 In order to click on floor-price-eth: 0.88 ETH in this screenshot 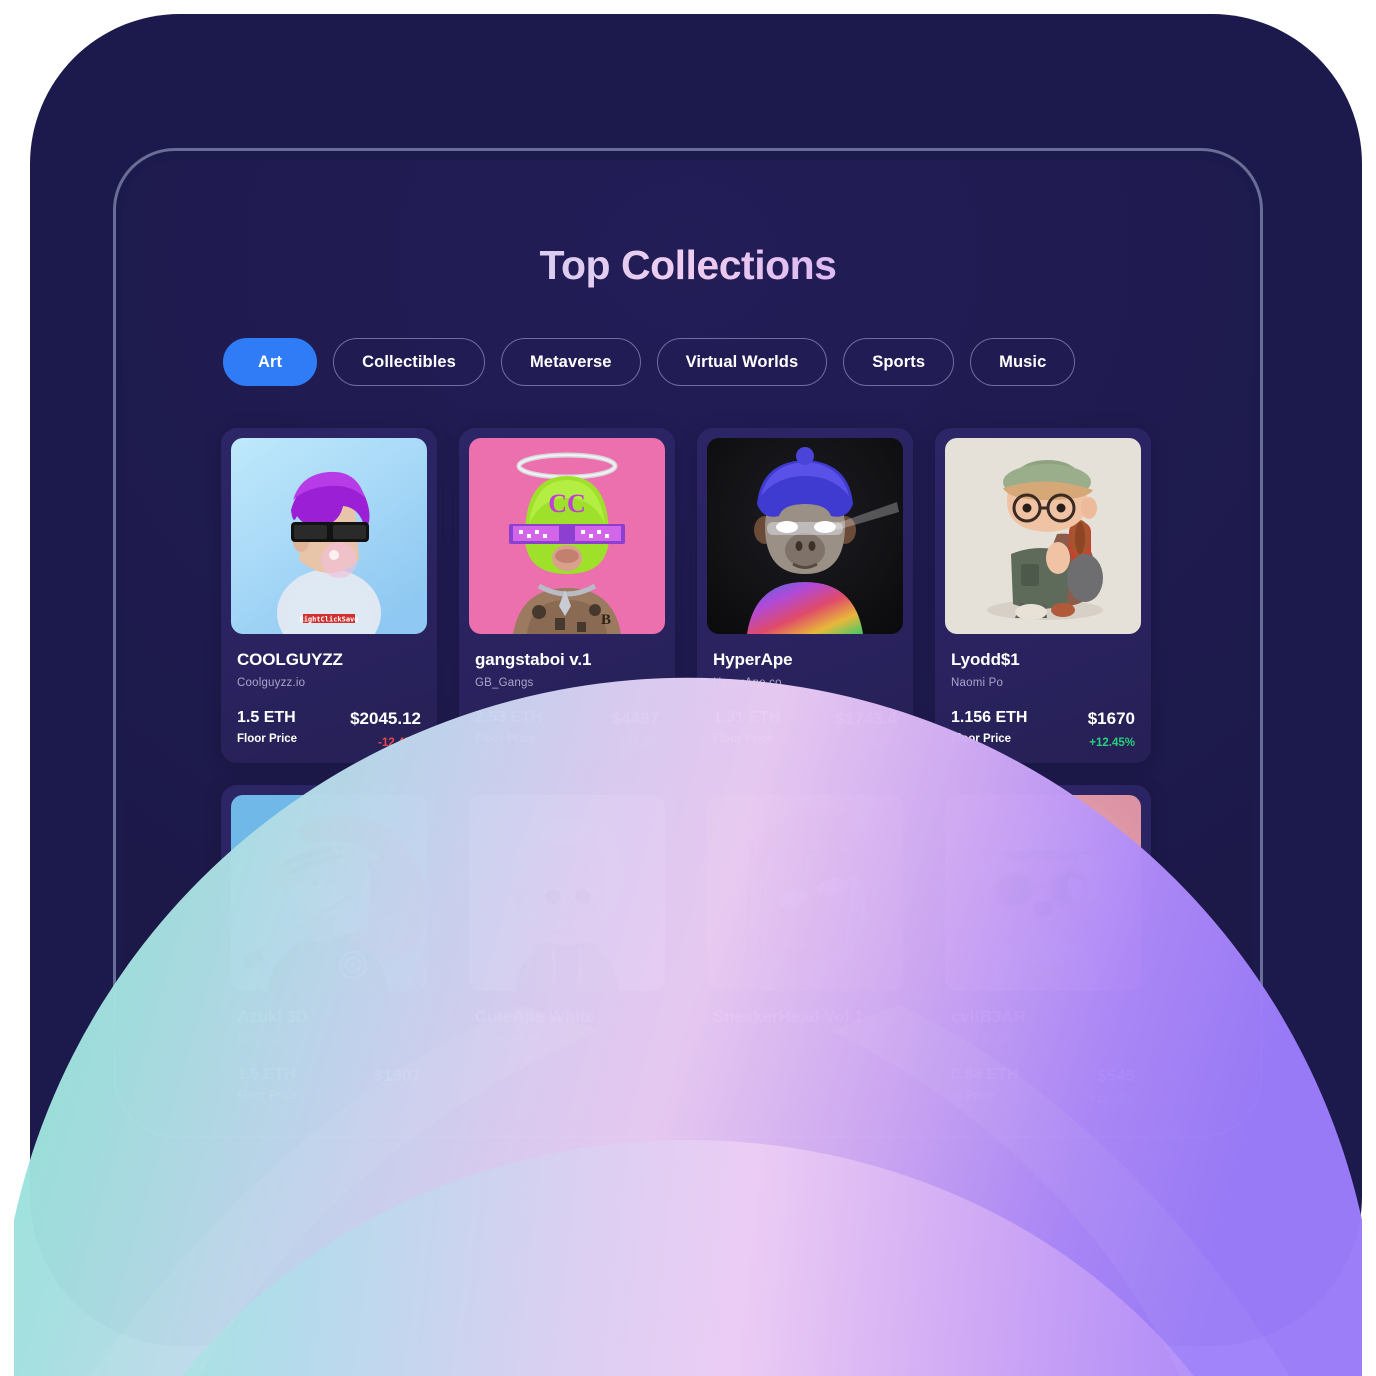, I will do `click(985, 1074)`.